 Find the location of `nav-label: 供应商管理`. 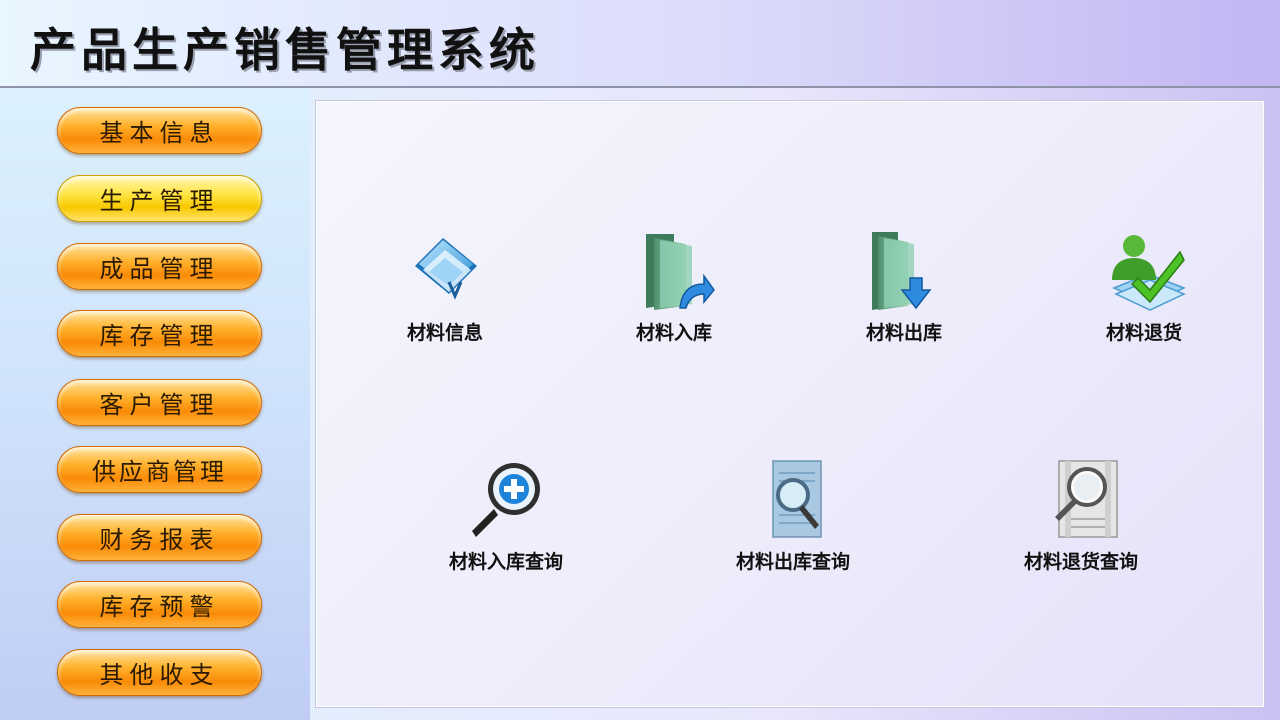

nav-label: 供应商管理 is located at coordinates (159, 472).